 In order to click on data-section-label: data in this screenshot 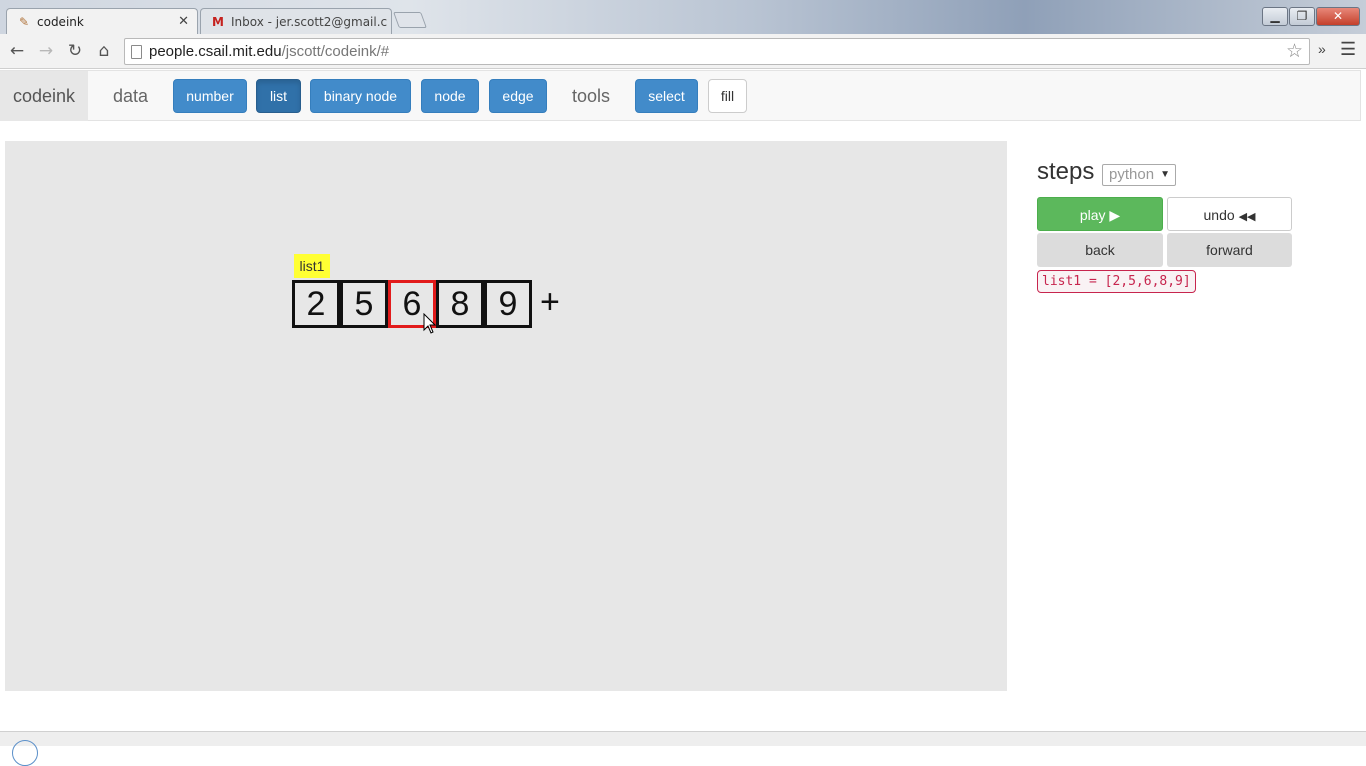, I will do `click(131, 96)`.